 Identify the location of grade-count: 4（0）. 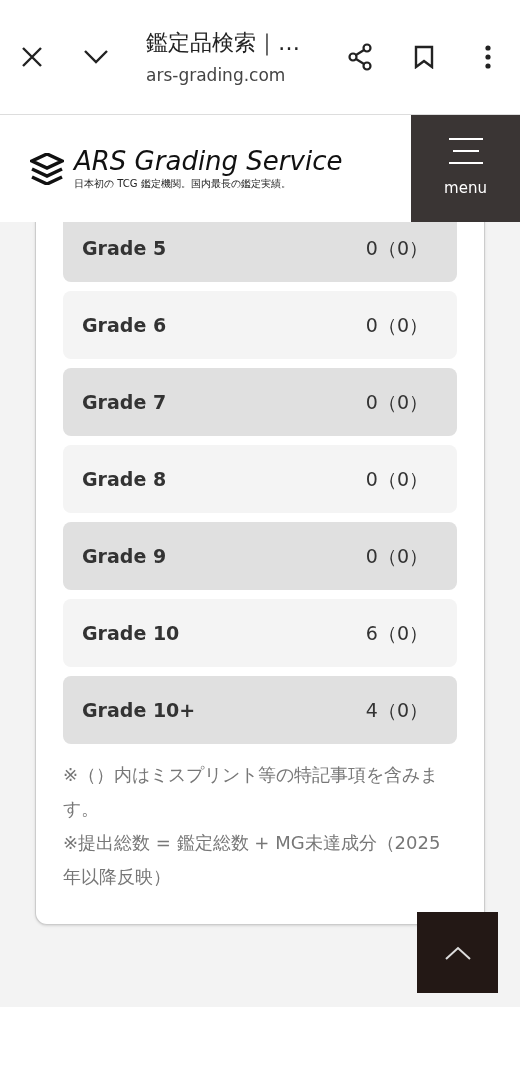
(397, 710).